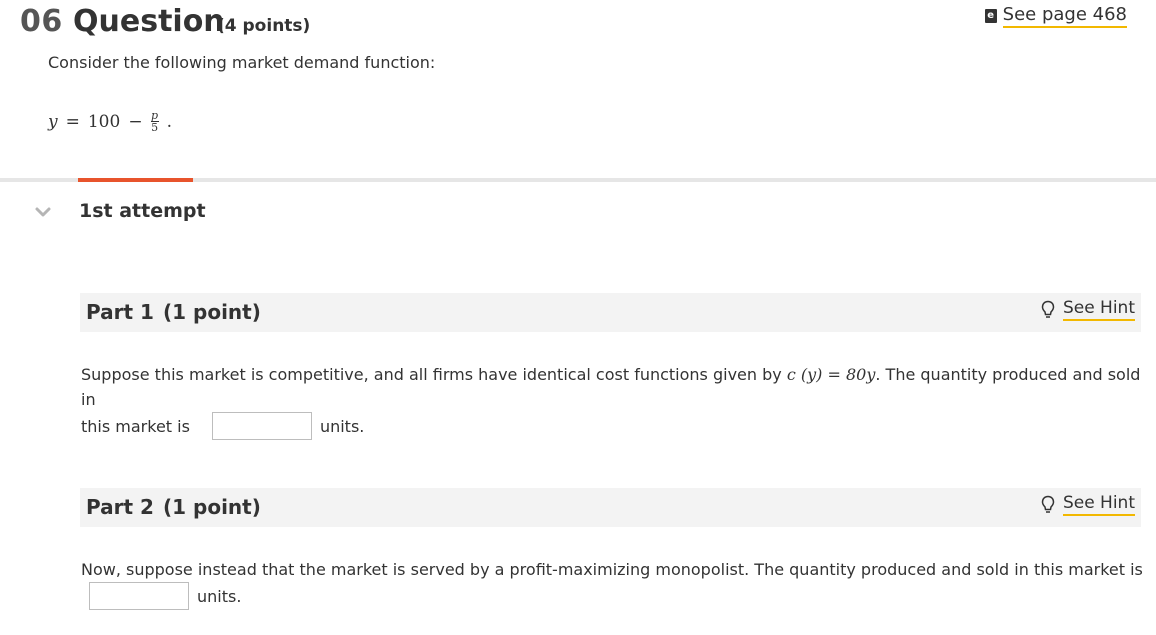 This screenshot has height=635, width=1156. Describe the element at coordinates (43, 212) in the screenshot. I see `chevron-down-icon` at that location.